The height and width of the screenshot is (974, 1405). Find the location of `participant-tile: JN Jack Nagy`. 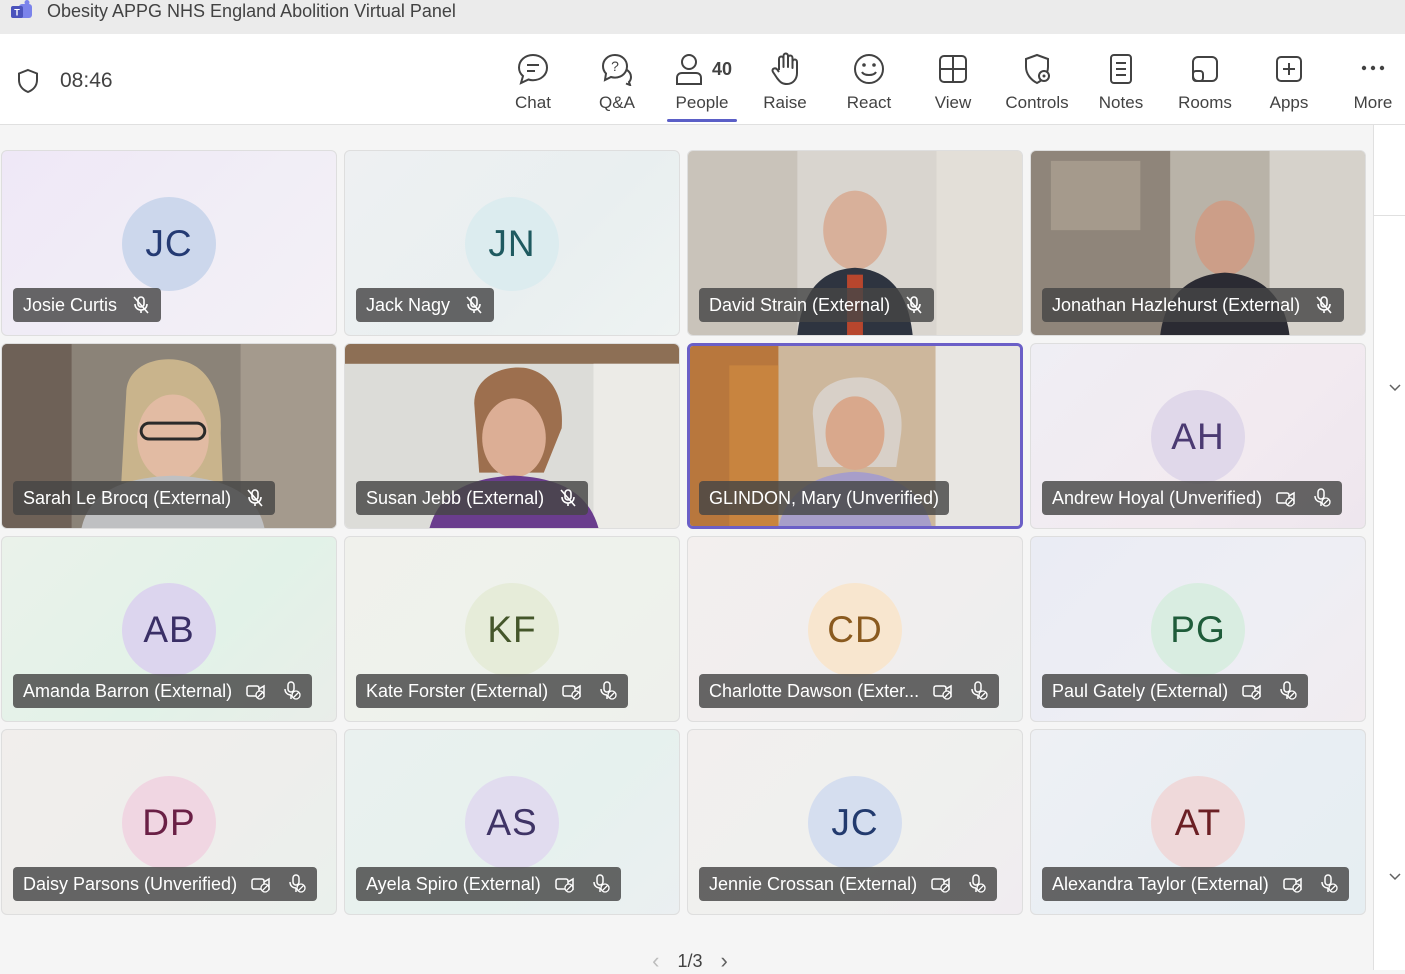

participant-tile: JN Jack Nagy is located at coordinates (512, 243).